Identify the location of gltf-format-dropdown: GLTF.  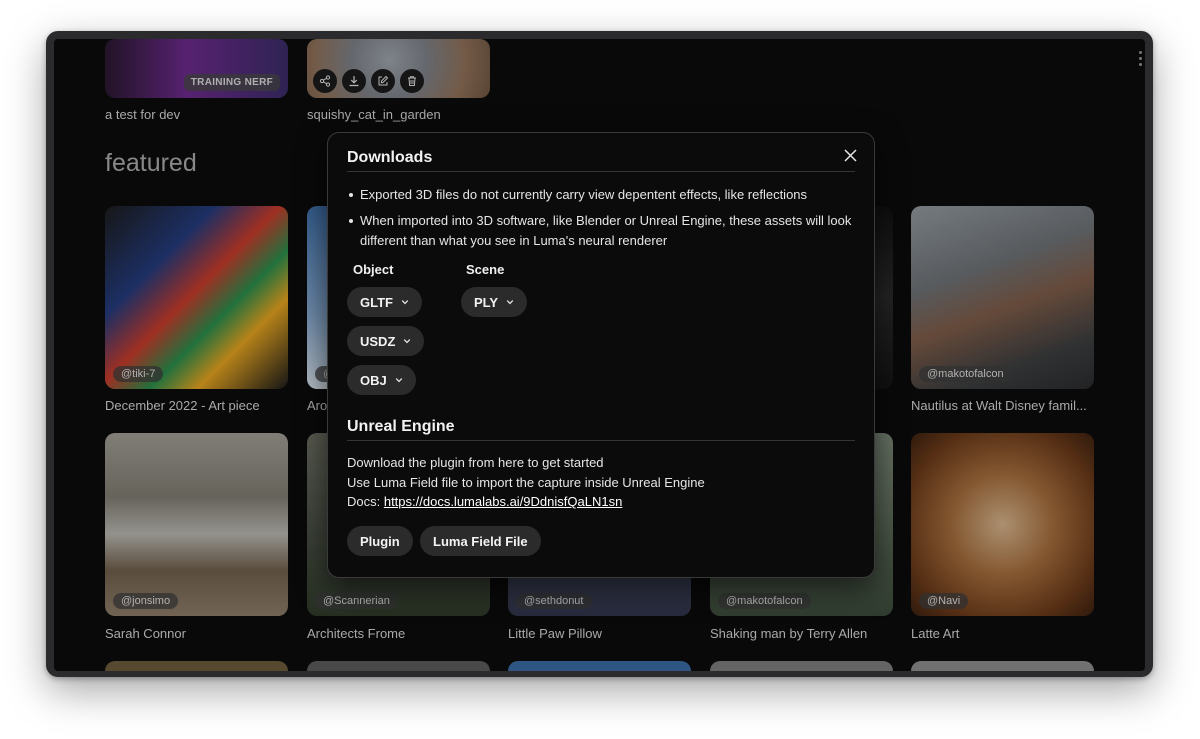
(384, 302).